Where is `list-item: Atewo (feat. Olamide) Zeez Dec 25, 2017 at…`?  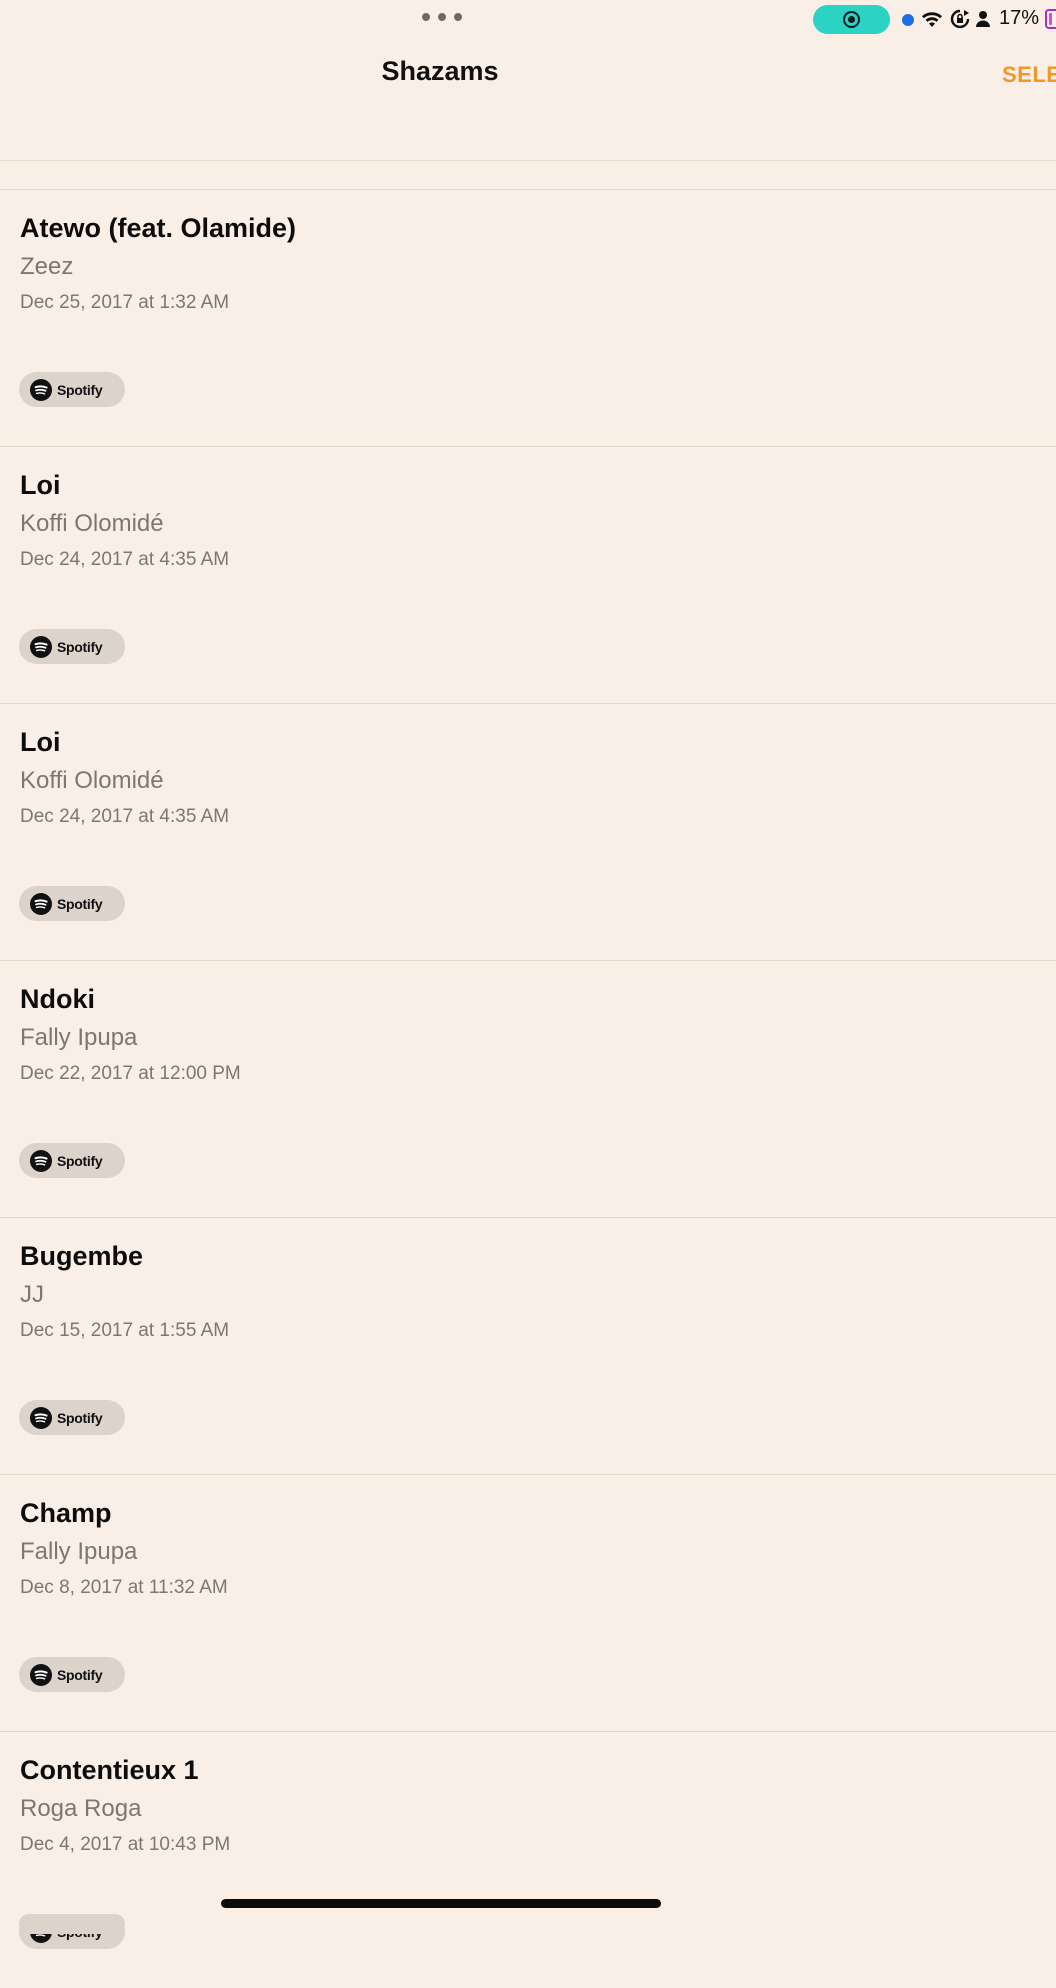 list-item: Atewo (feat. Olamide) Zeez Dec 25, 2017 at… is located at coordinates (528, 317).